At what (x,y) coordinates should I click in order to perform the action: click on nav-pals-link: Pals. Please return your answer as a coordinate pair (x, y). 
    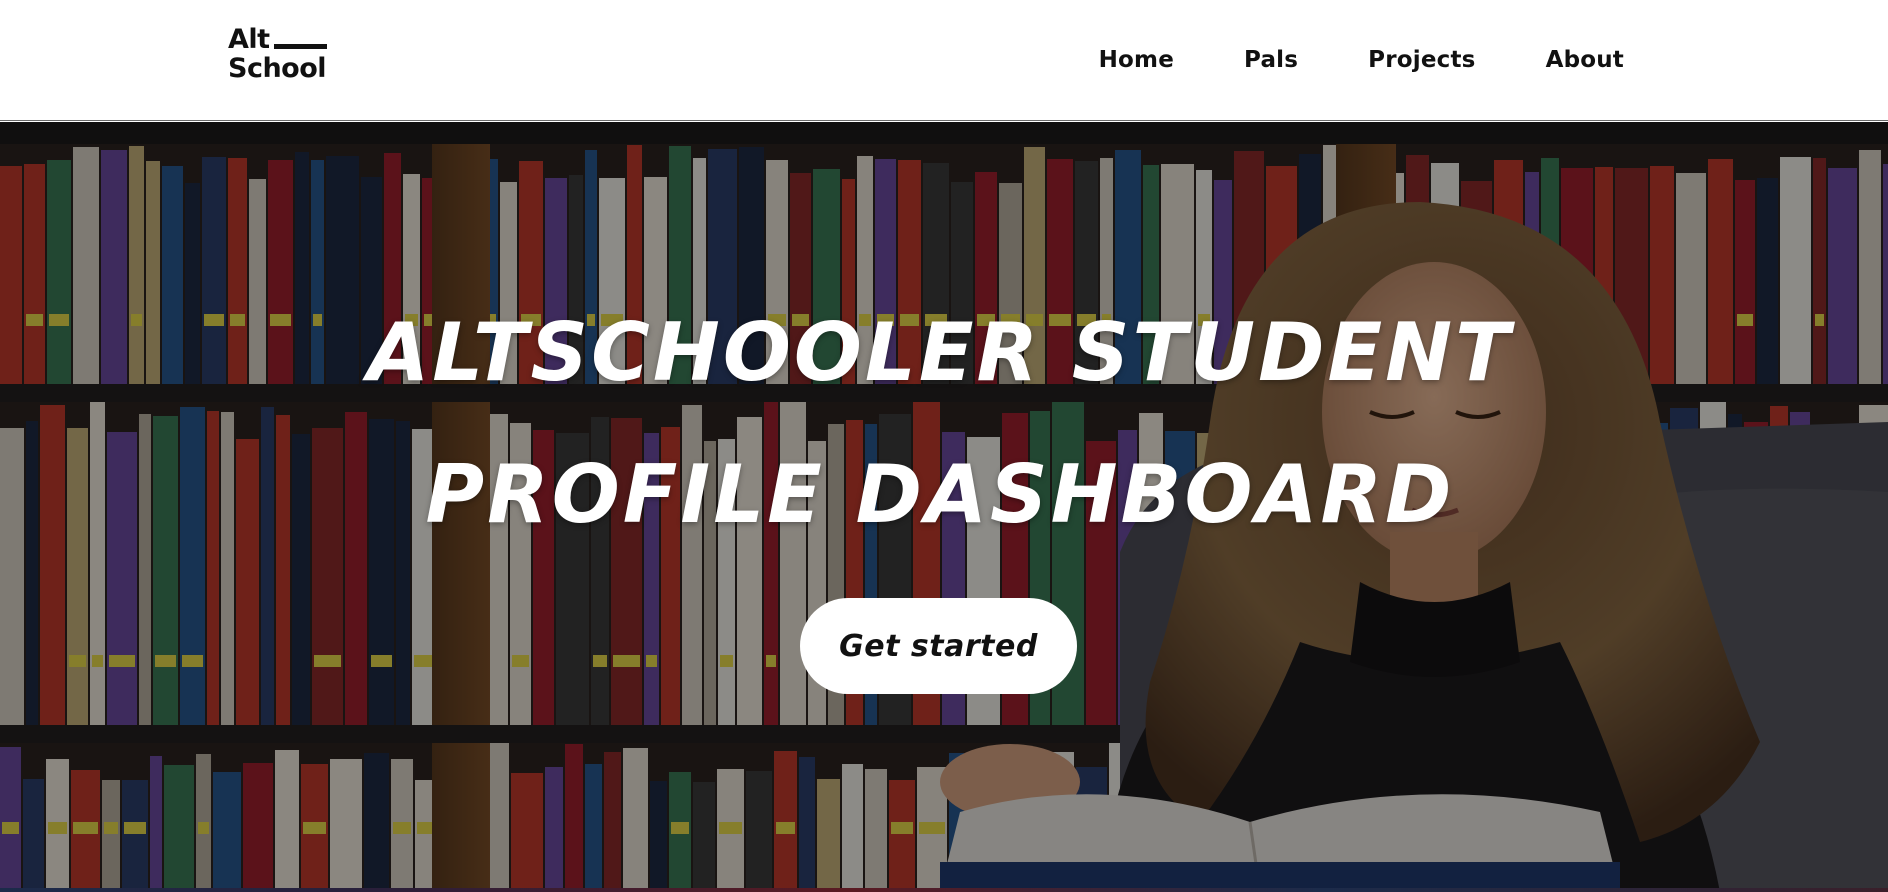
    Looking at the image, I should click on (1271, 60).